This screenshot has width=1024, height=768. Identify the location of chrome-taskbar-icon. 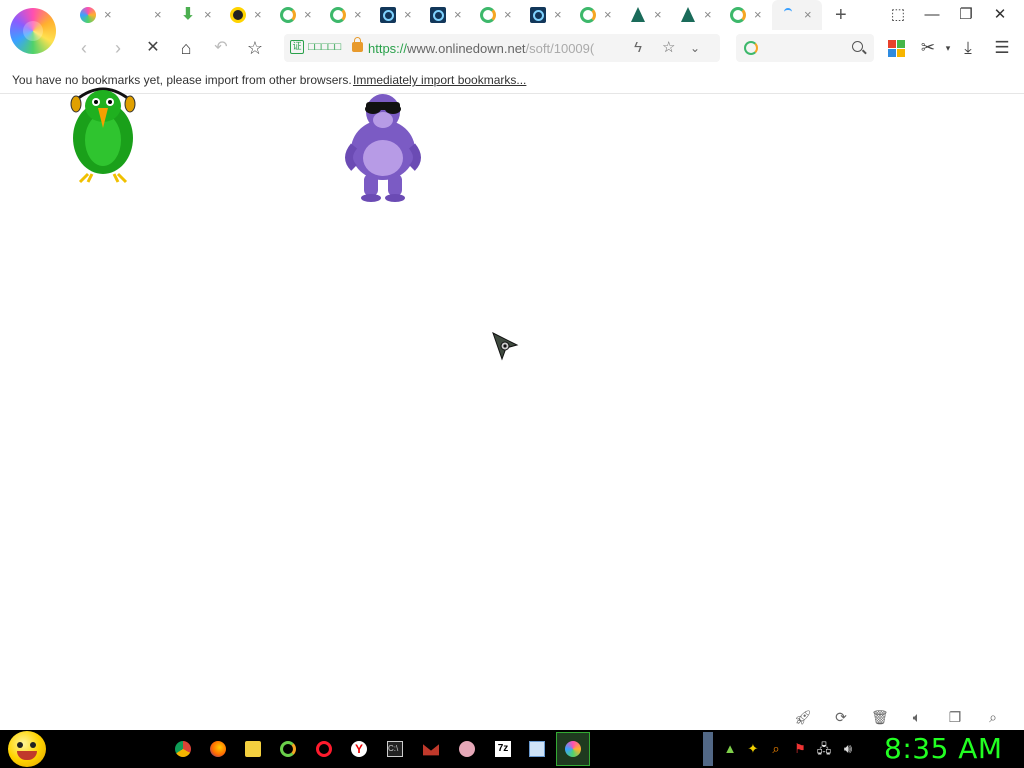
(183, 749).